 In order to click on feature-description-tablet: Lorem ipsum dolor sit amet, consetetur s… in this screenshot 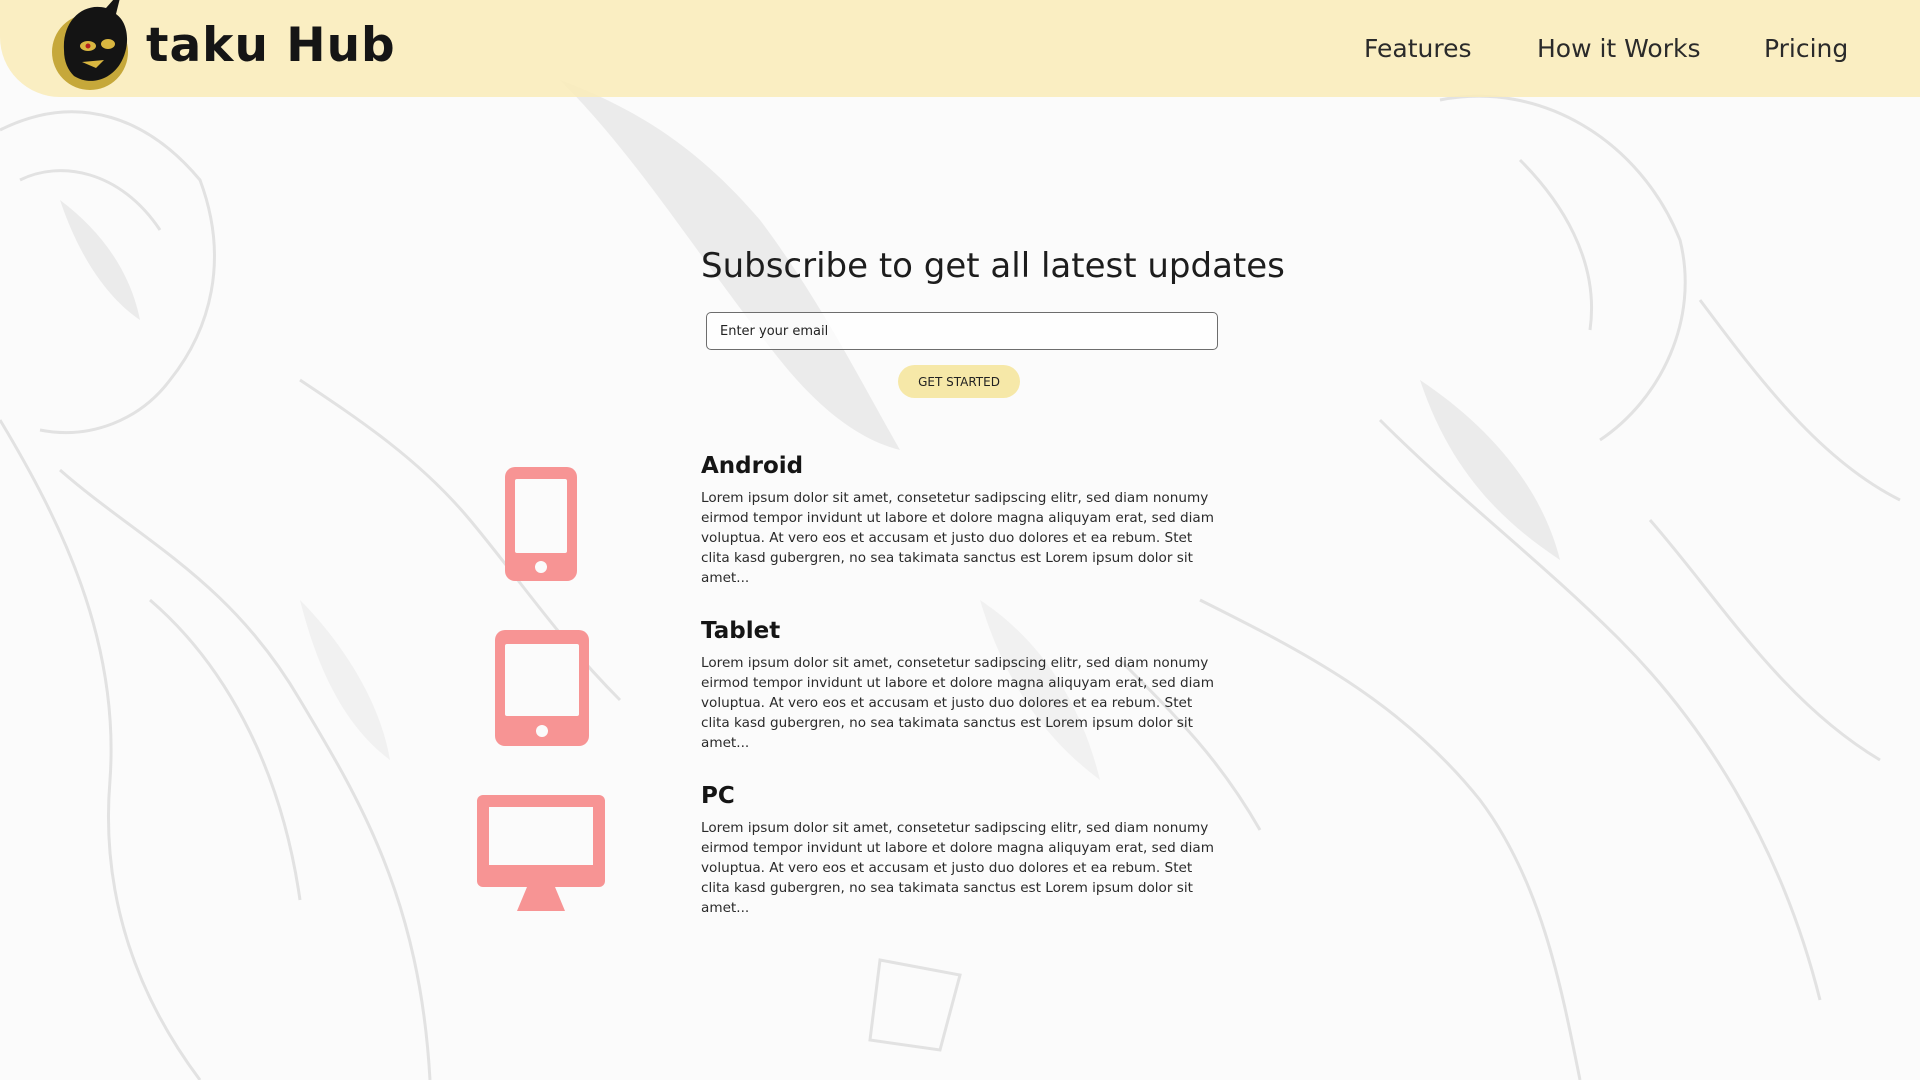, I will do `click(957, 703)`.